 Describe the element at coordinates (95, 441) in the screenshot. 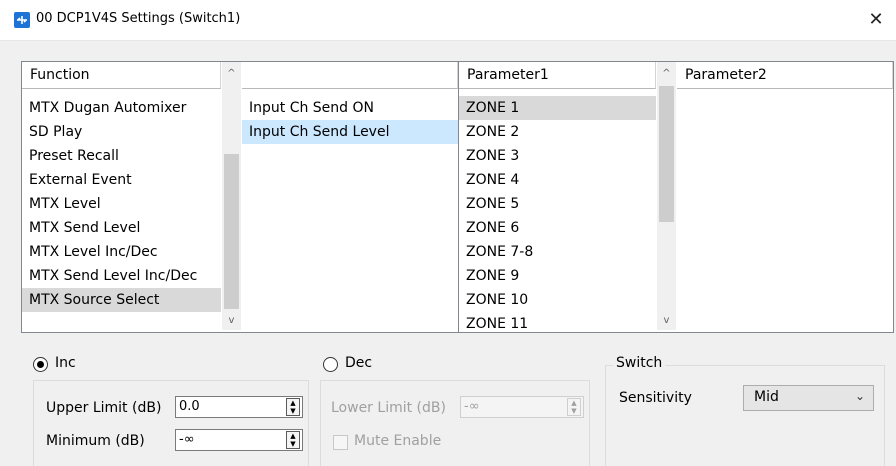

I see `minimum-label: Minimum (dB)` at that location.